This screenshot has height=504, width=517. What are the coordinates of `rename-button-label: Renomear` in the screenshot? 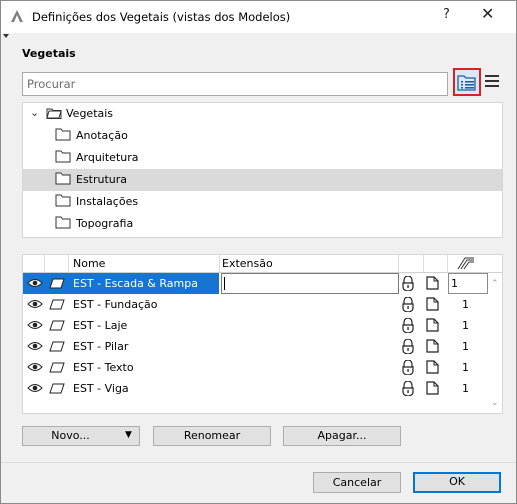 It's located at (212, 435).